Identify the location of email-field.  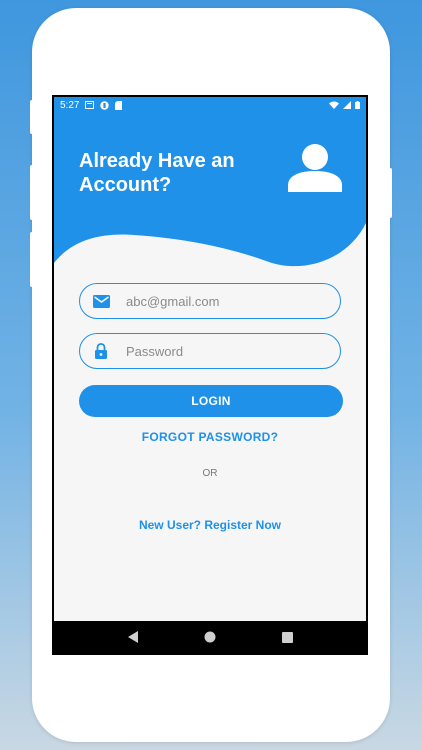
(210, 301).